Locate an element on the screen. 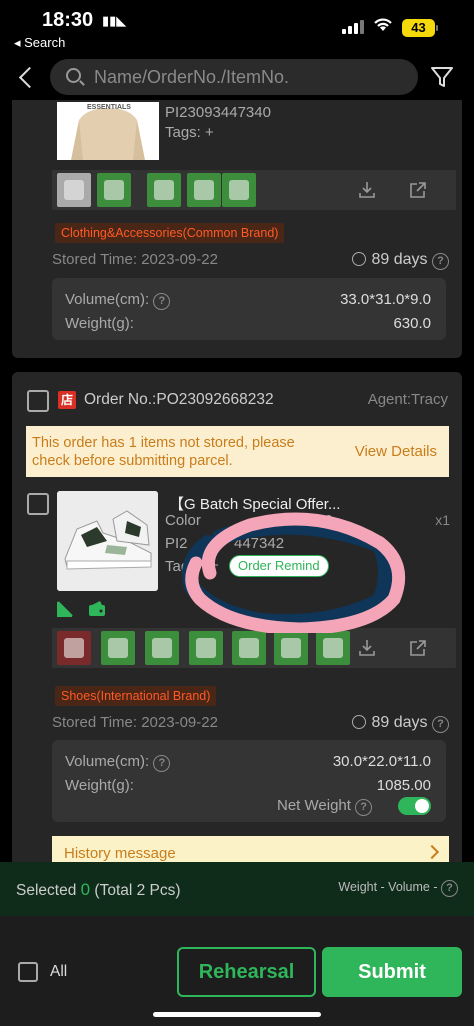 This screenshot has width=474, height=1026. item-color-suffix: 6 is located at coordinates (328, 520).